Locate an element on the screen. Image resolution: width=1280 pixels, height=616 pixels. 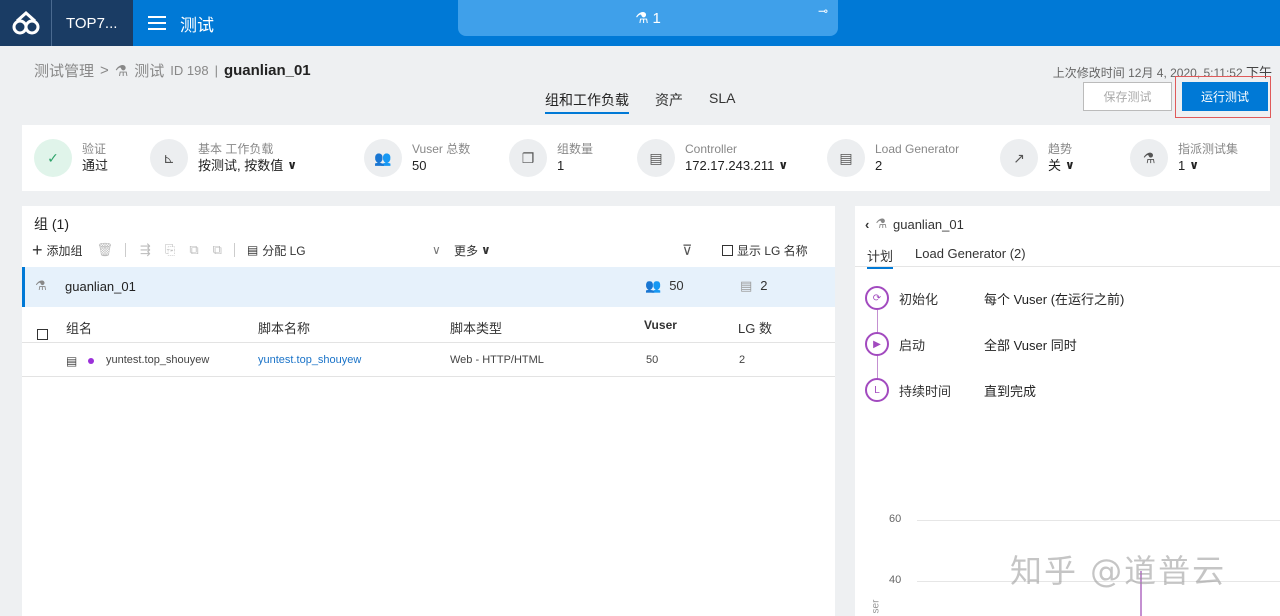
plus-icon: + is located at coordinates (37, 249).